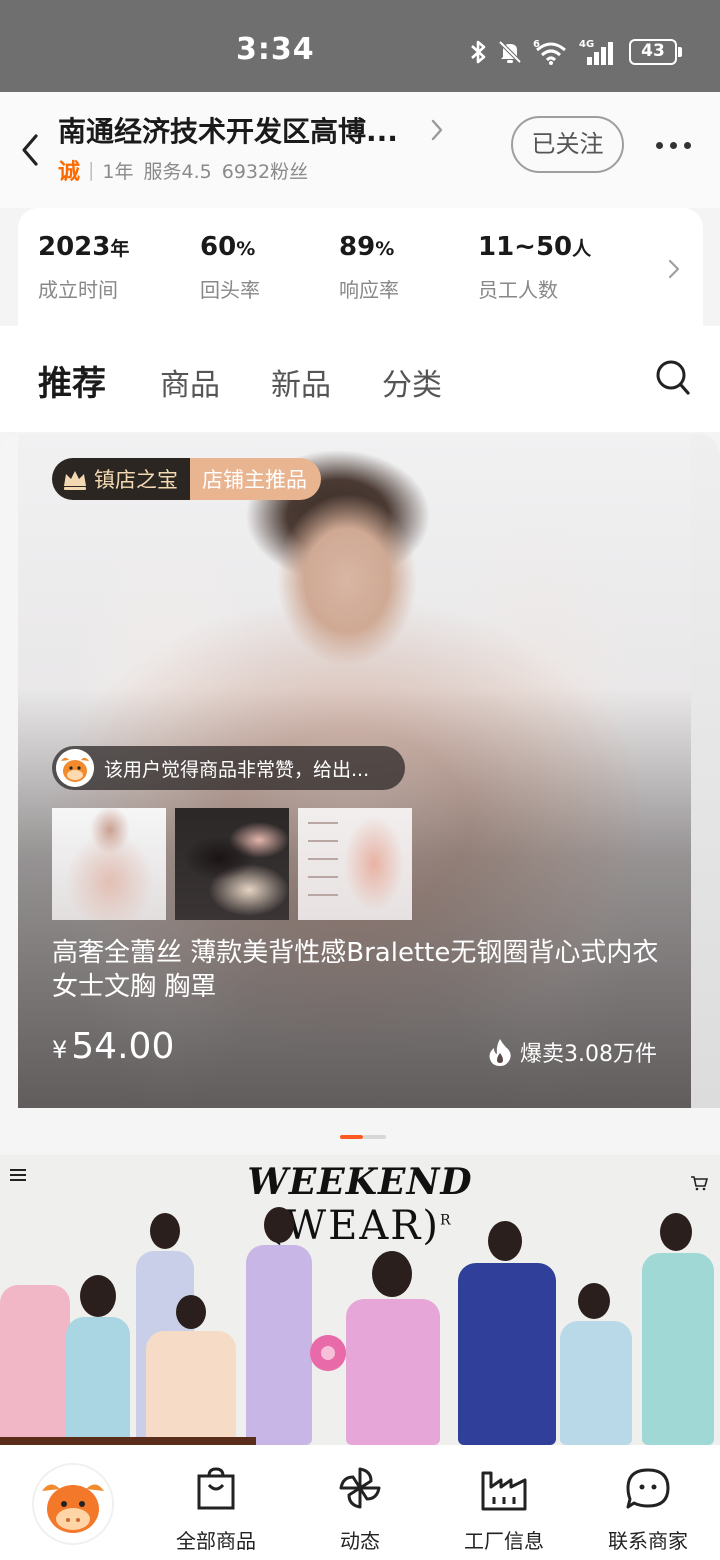 The width and height of the screenshot is (720, 1560). What do you see at coordinates (360, 1509) in the screenshot?
I see `nav-feed: 动态` at bounding box center [360, 1509].